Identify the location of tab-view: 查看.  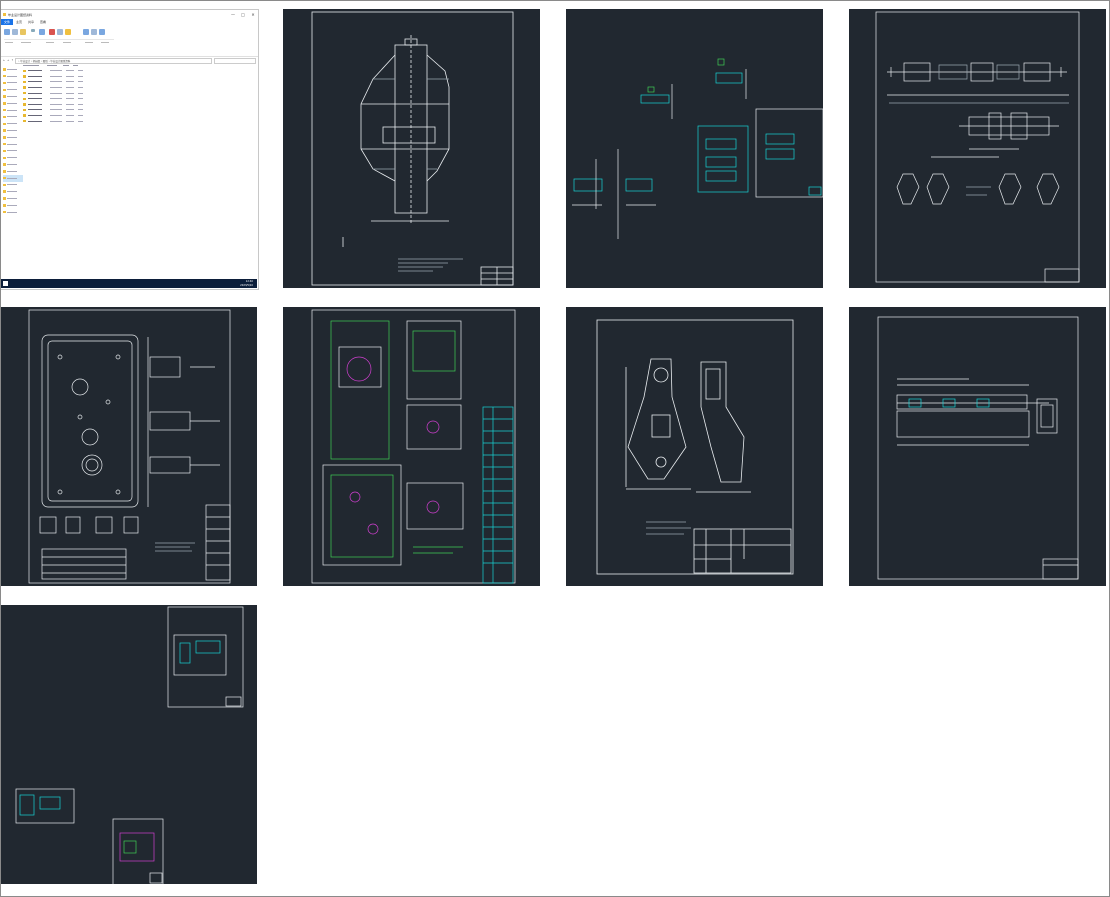
(43, 22).